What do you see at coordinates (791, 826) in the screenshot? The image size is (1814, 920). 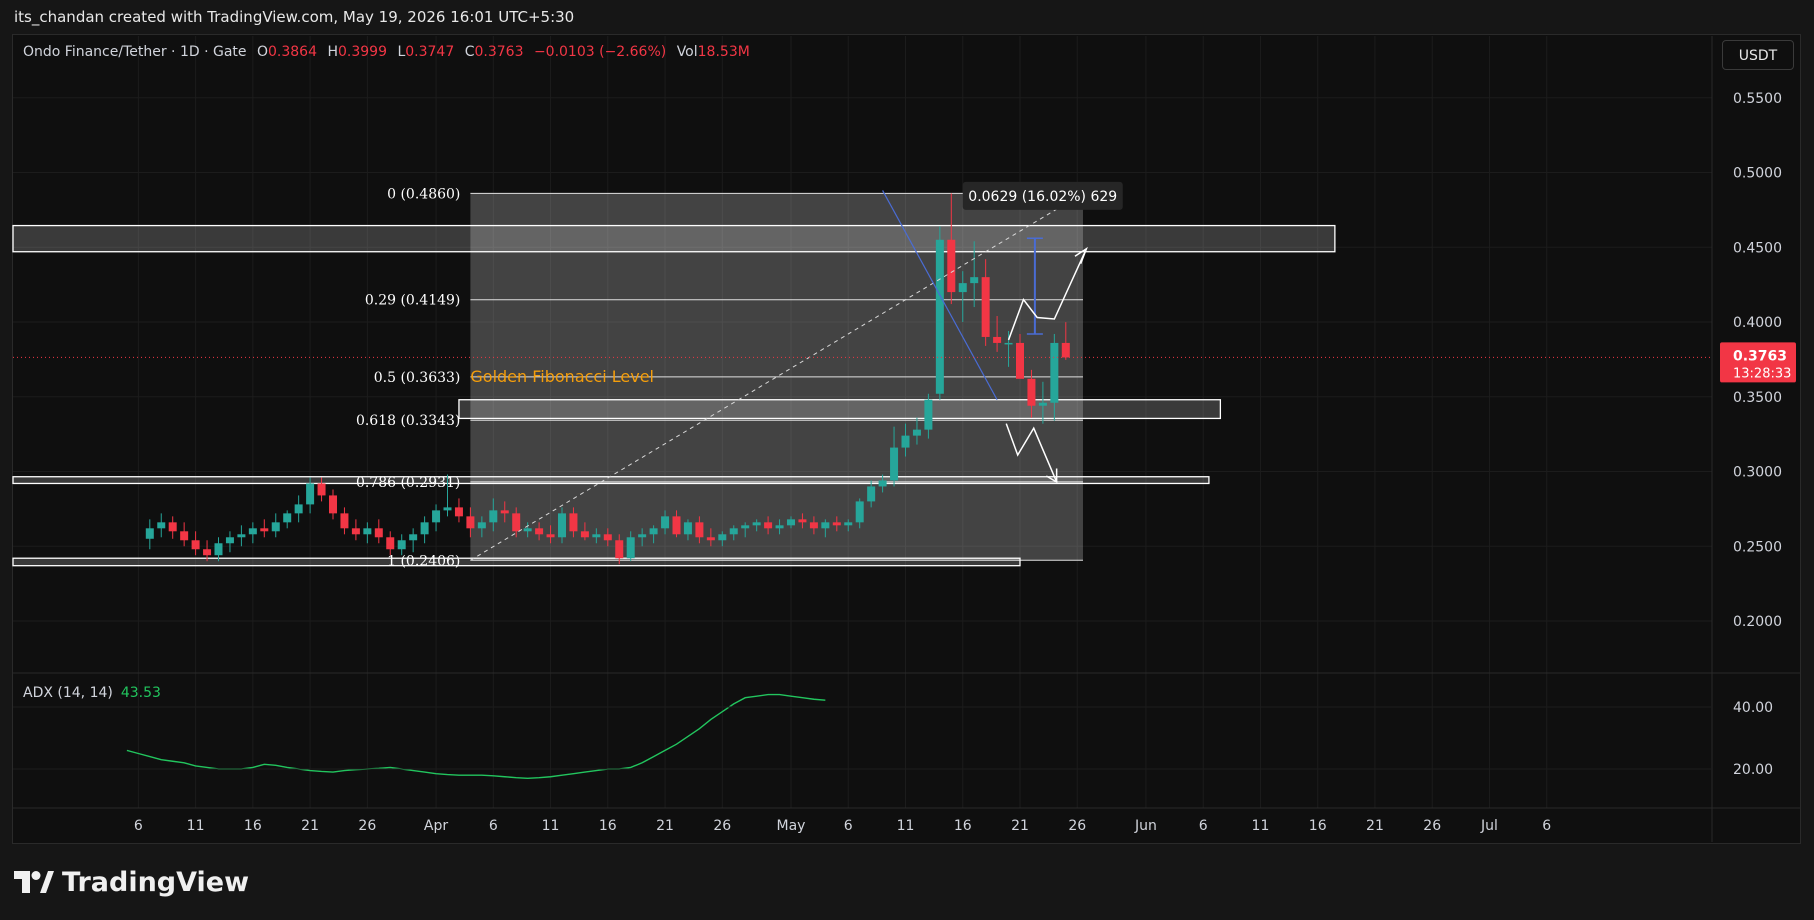 I see `time-axis-label: May` at bounding box center [791, 826].